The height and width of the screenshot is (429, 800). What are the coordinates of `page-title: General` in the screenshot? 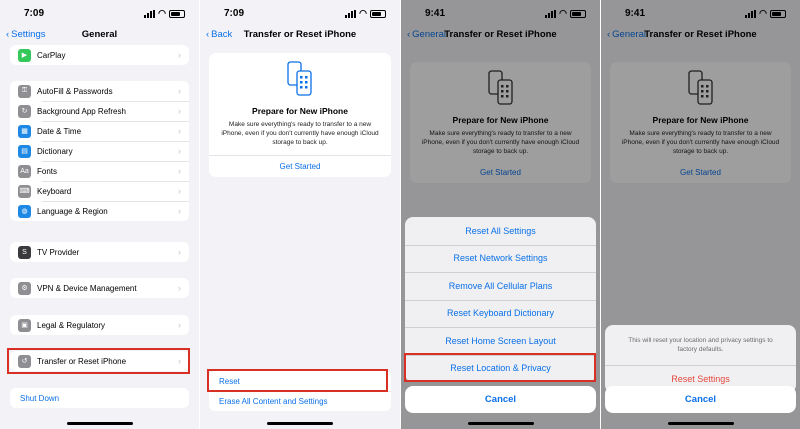 It's located at (99, 34).